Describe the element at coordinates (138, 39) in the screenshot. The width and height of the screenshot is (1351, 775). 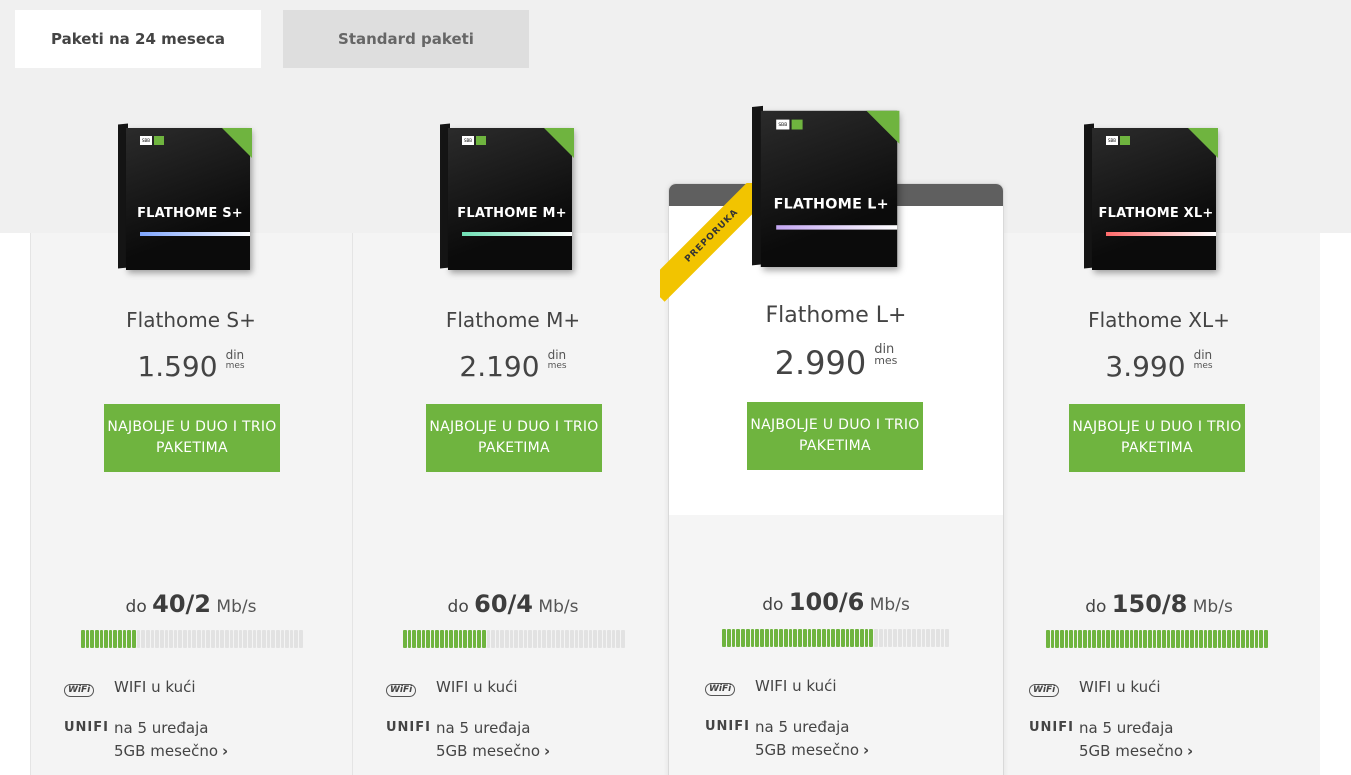
I see `tab-24-months: Paketi na 24 meseca` at that location.